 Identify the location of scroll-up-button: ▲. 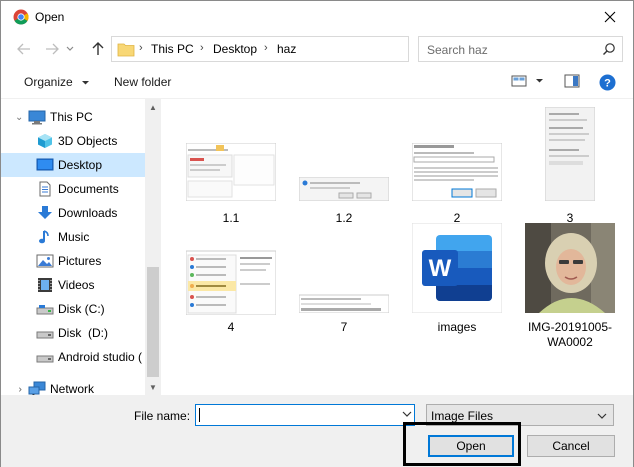
(153, 107).